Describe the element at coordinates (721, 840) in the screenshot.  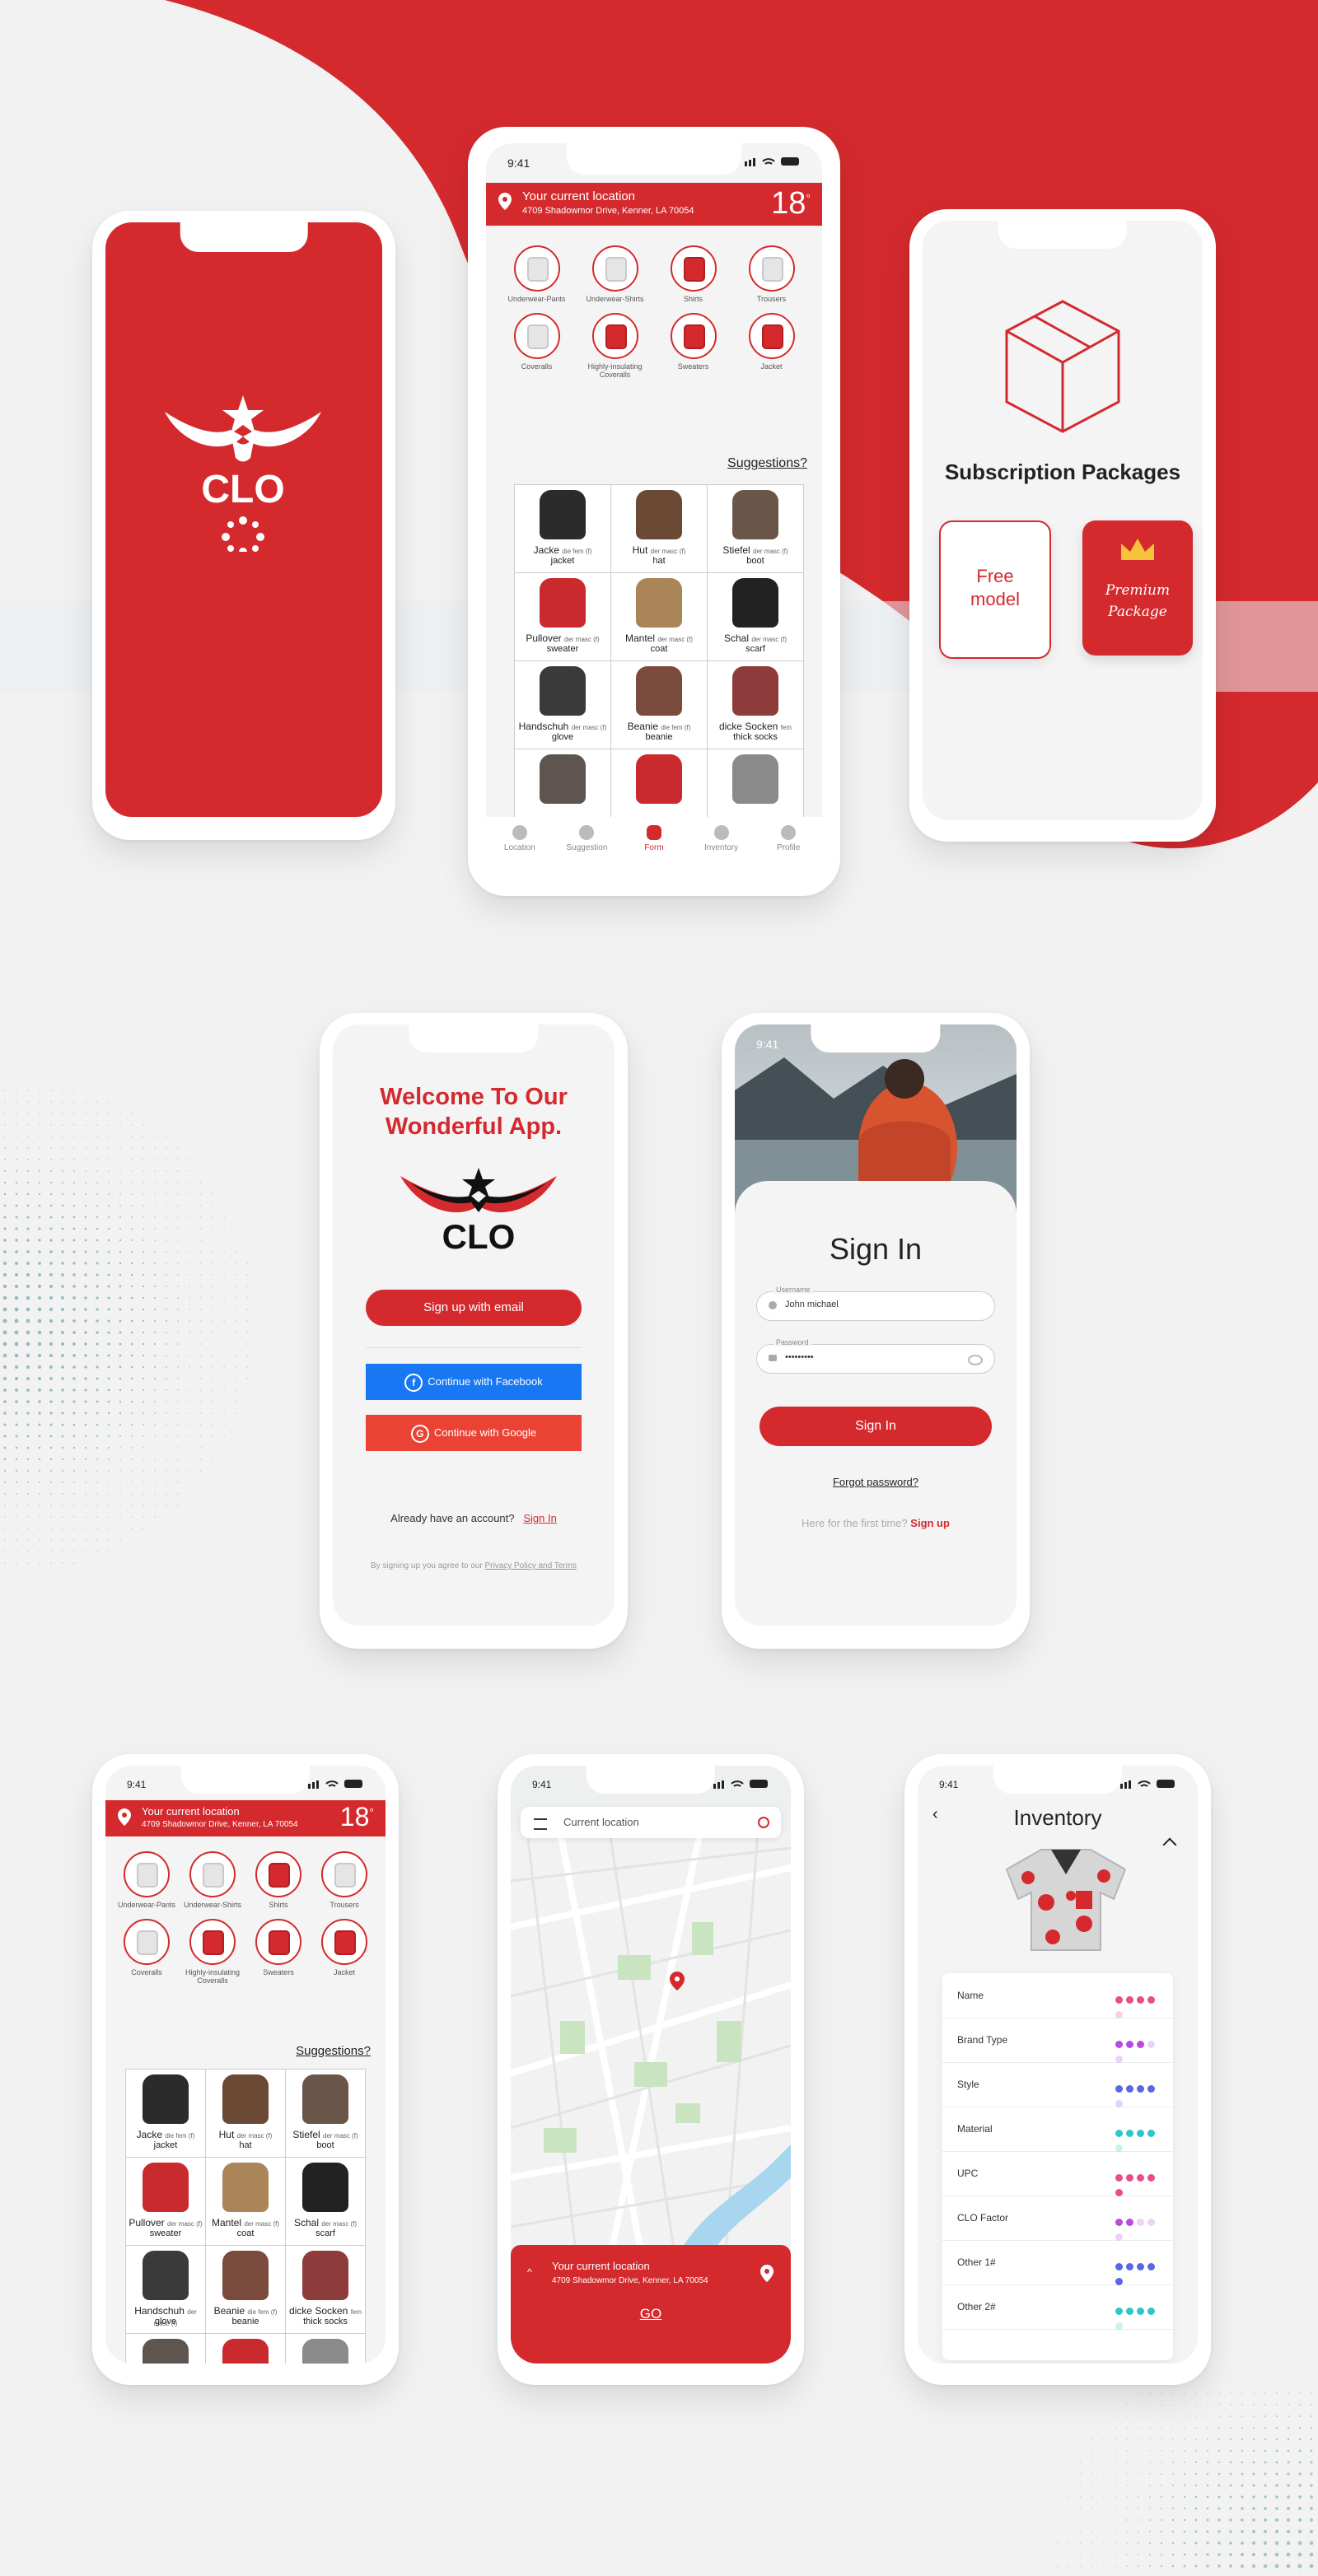
I see `tab-inventory: Inventory` at that location.